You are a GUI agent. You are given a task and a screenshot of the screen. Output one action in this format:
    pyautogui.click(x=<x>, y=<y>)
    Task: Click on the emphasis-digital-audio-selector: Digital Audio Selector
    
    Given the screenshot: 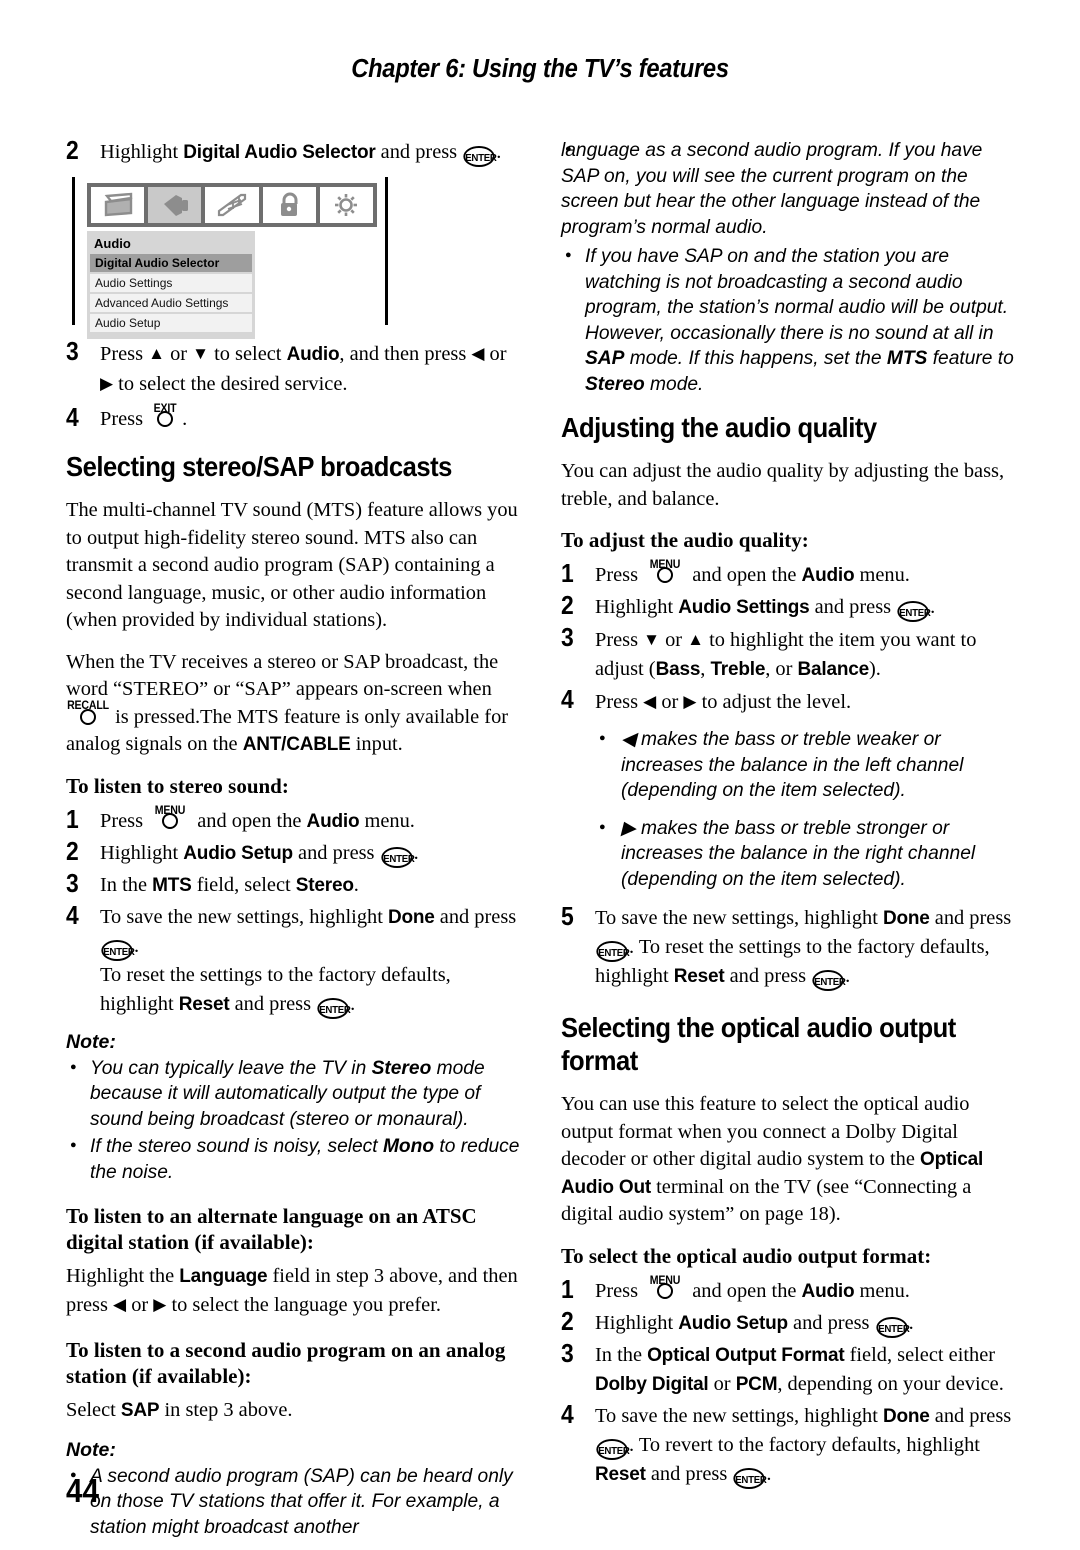 What is the action you would take?
    pyautogui.click(x=279, y=152)
    